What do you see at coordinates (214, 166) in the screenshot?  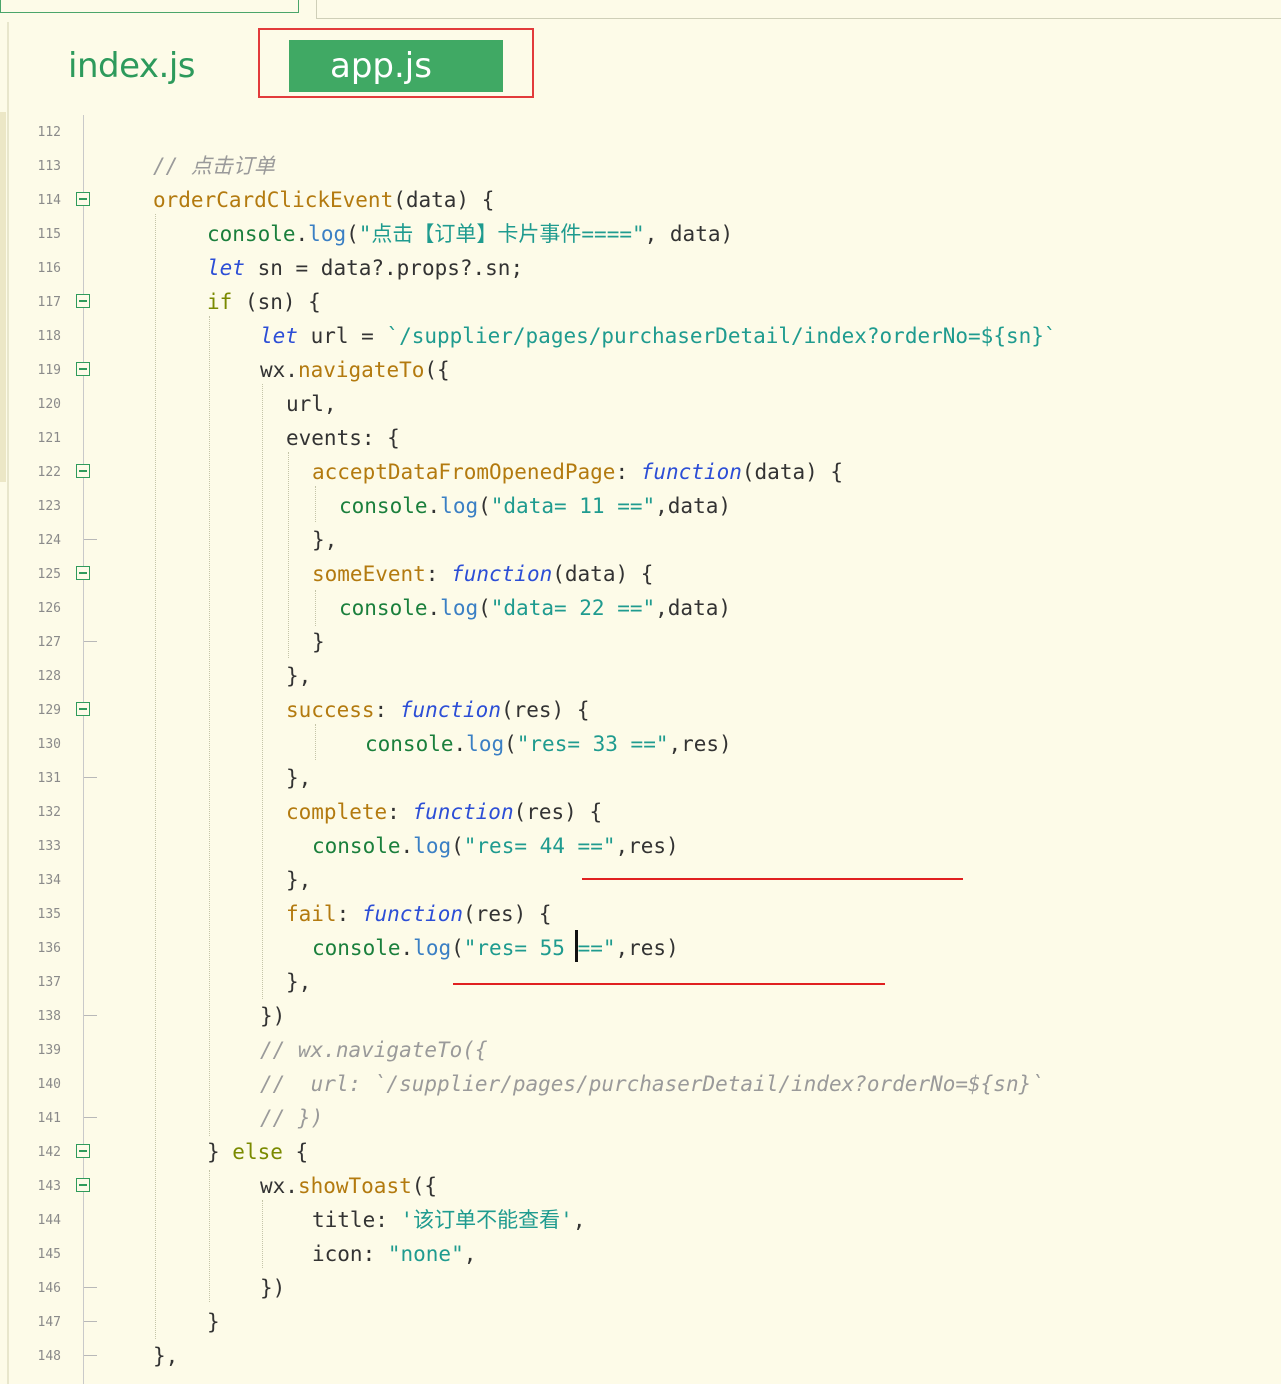 I see `code-text: // 点击订单` at bounding box center [214, 166].